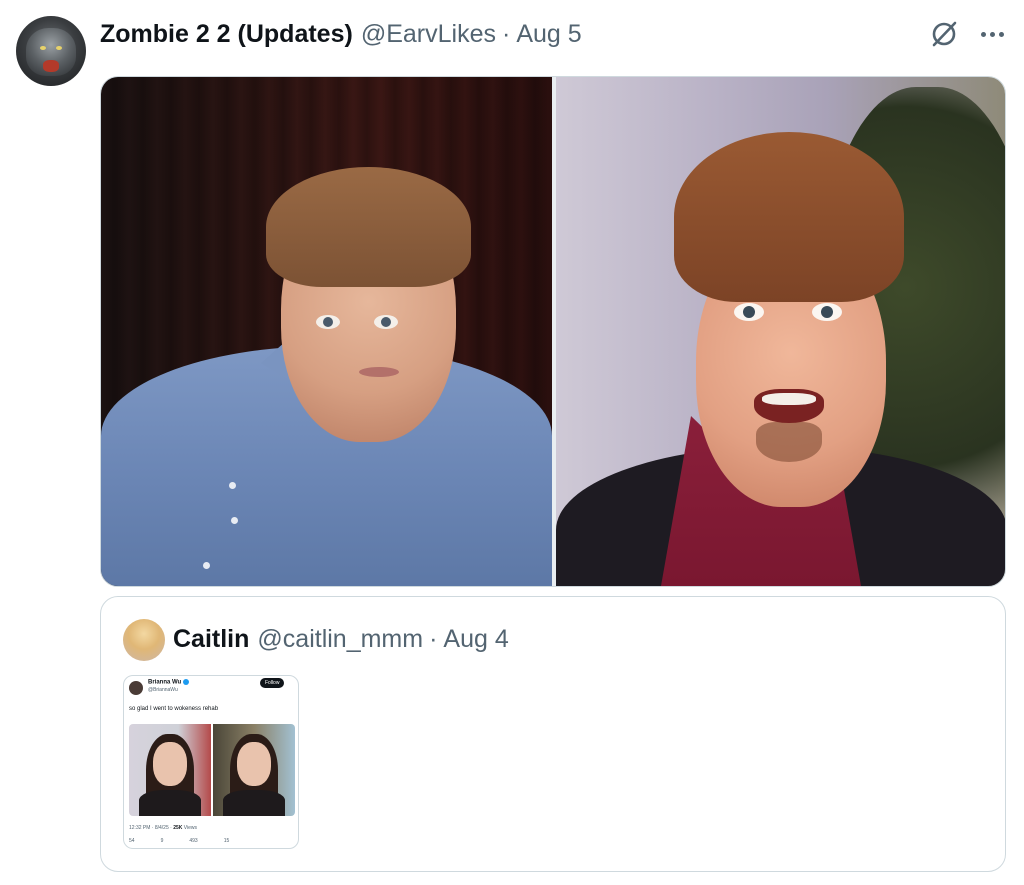 The height and width of the screenshot is (885, 1024). I want to click on quote-header: Caitlin @caitlin_mmm · Aug 4, so click(341, 639).